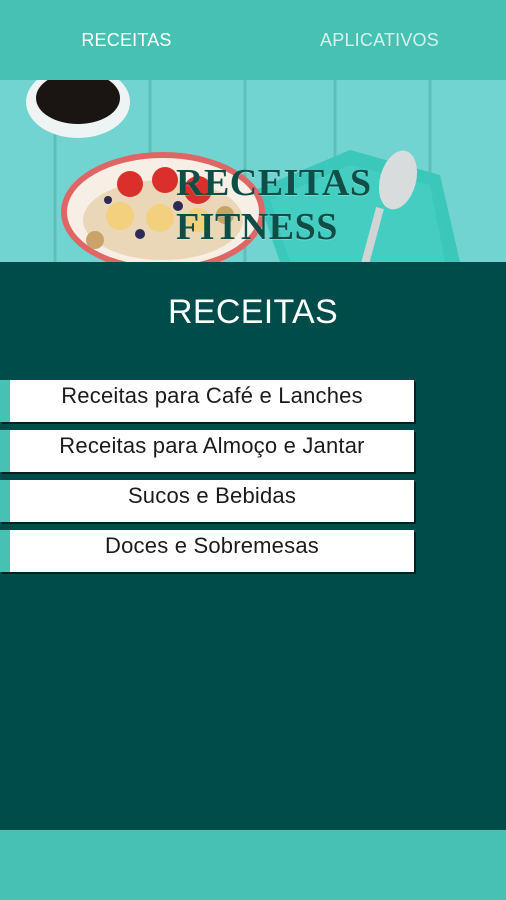 The width and height of the screenshot is (506, 900). What do you see at coordinates (212, 395) in the screenshot?
I see `menu-item-label: Receitas para Café e Lanches` at bounding box center [212, 395].